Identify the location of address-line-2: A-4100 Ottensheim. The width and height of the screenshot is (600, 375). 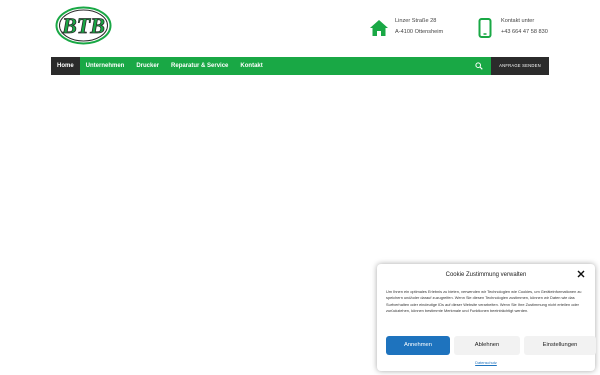
(419, 32).